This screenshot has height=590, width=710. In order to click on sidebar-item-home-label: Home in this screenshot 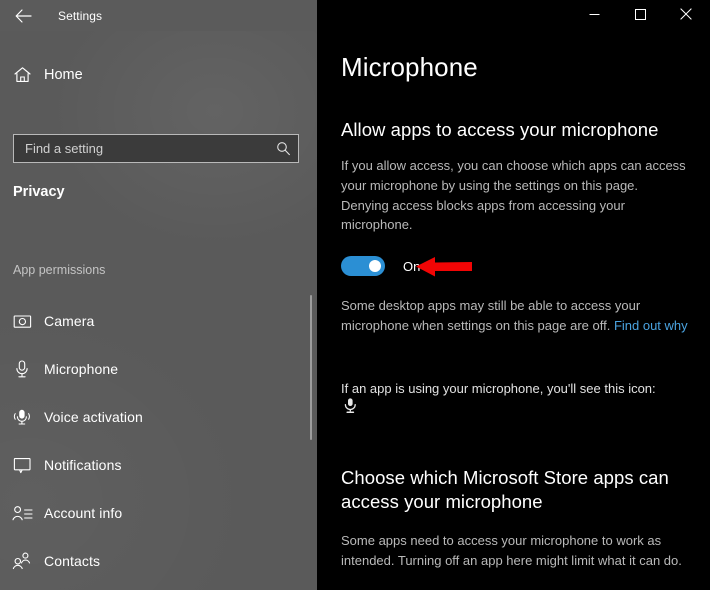, I will do `click(63, 75)`.